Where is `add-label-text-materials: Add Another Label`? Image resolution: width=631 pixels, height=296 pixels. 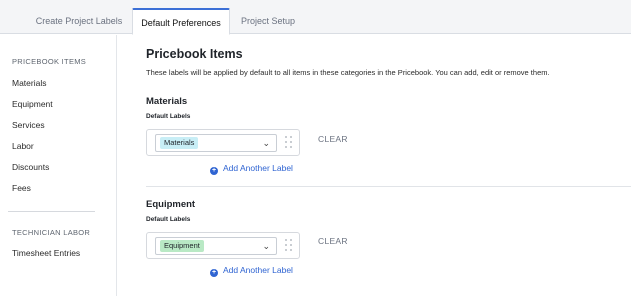
add-label-text-materials: Add Another Label is located at coordinates (258, 168).